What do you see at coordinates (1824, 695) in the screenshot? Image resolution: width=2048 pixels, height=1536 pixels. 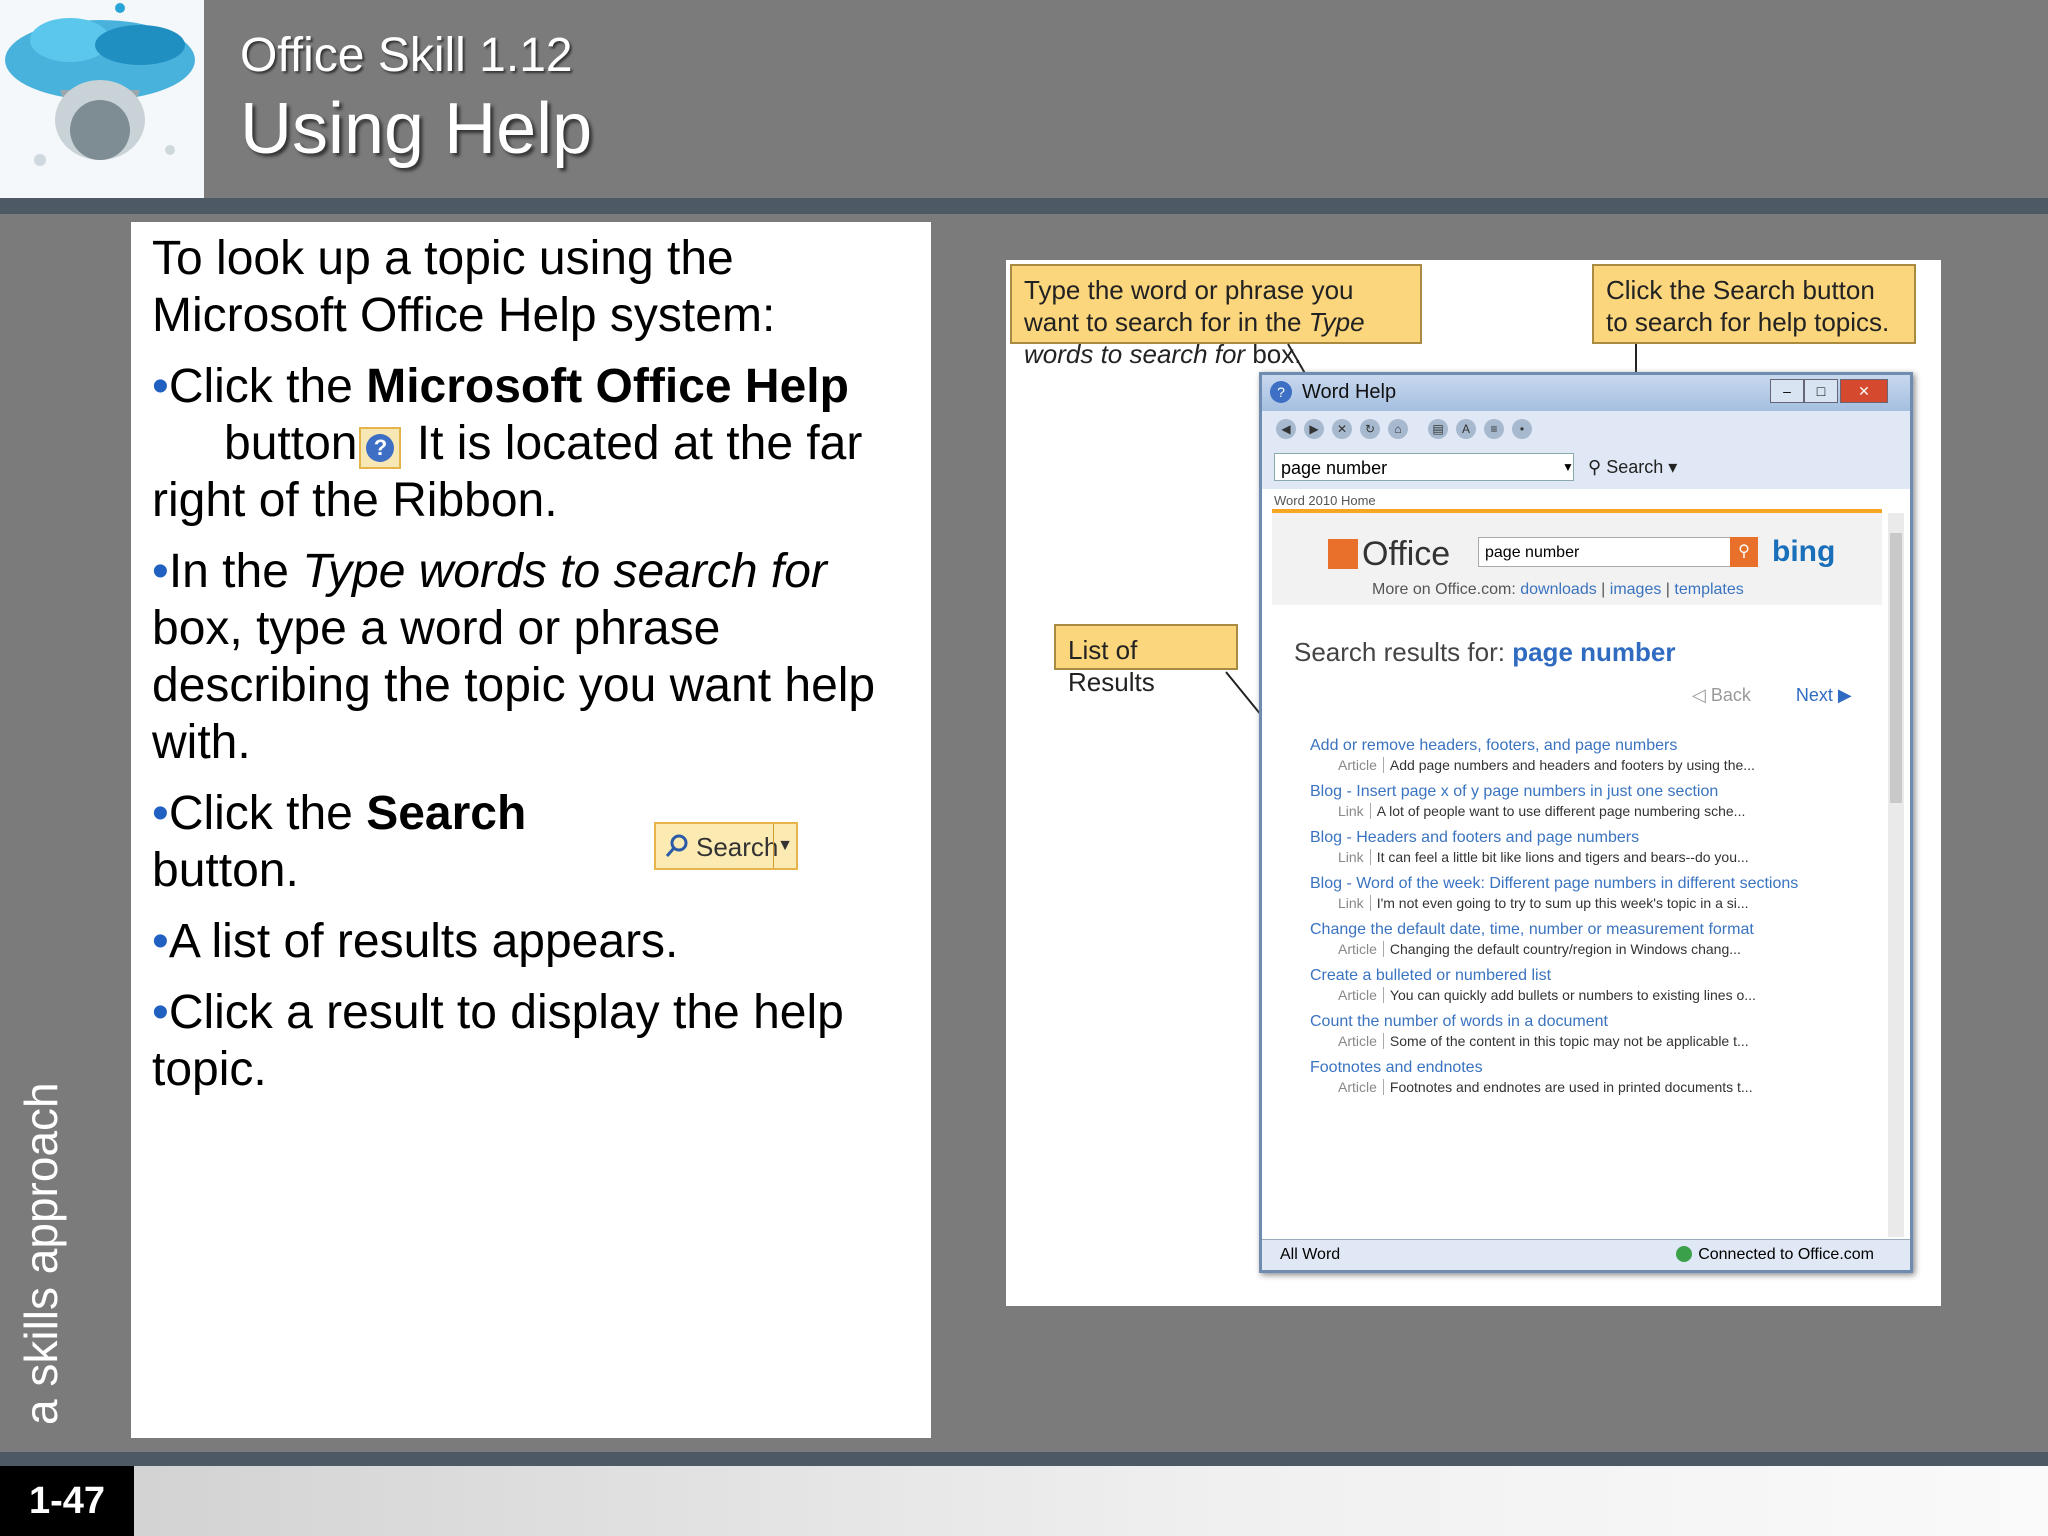 I see `next-link: Next ▶` at bounding box center [1824, 695].